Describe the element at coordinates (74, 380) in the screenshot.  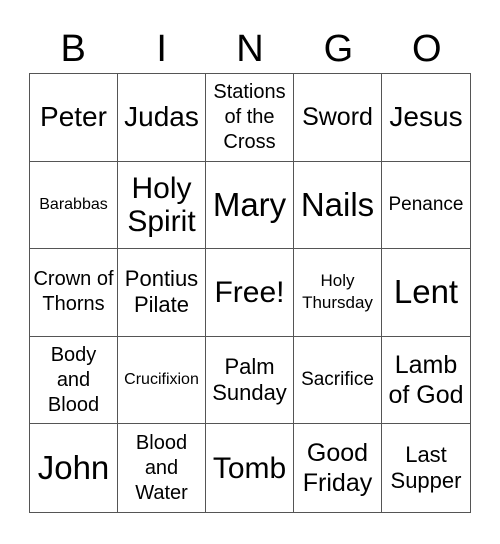
I see `bingo-cell: Body and Blood` at that location.